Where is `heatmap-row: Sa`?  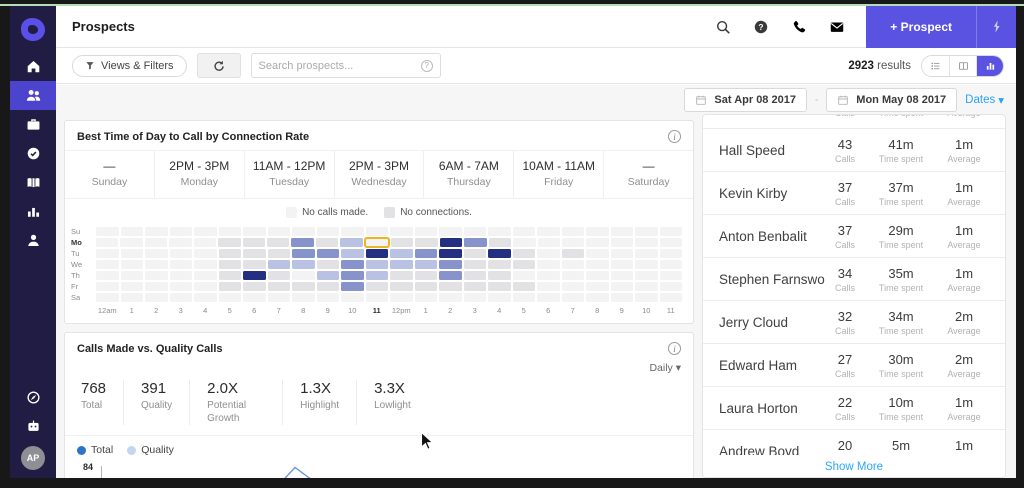 heatmap-row: Sa is located at coordinates (377, 297).